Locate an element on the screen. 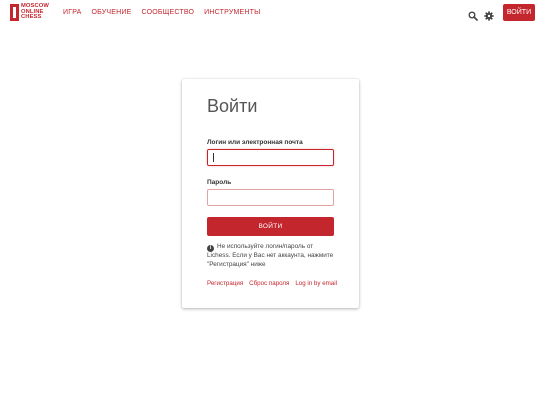  search-icon is located at coordinates (473, 14).